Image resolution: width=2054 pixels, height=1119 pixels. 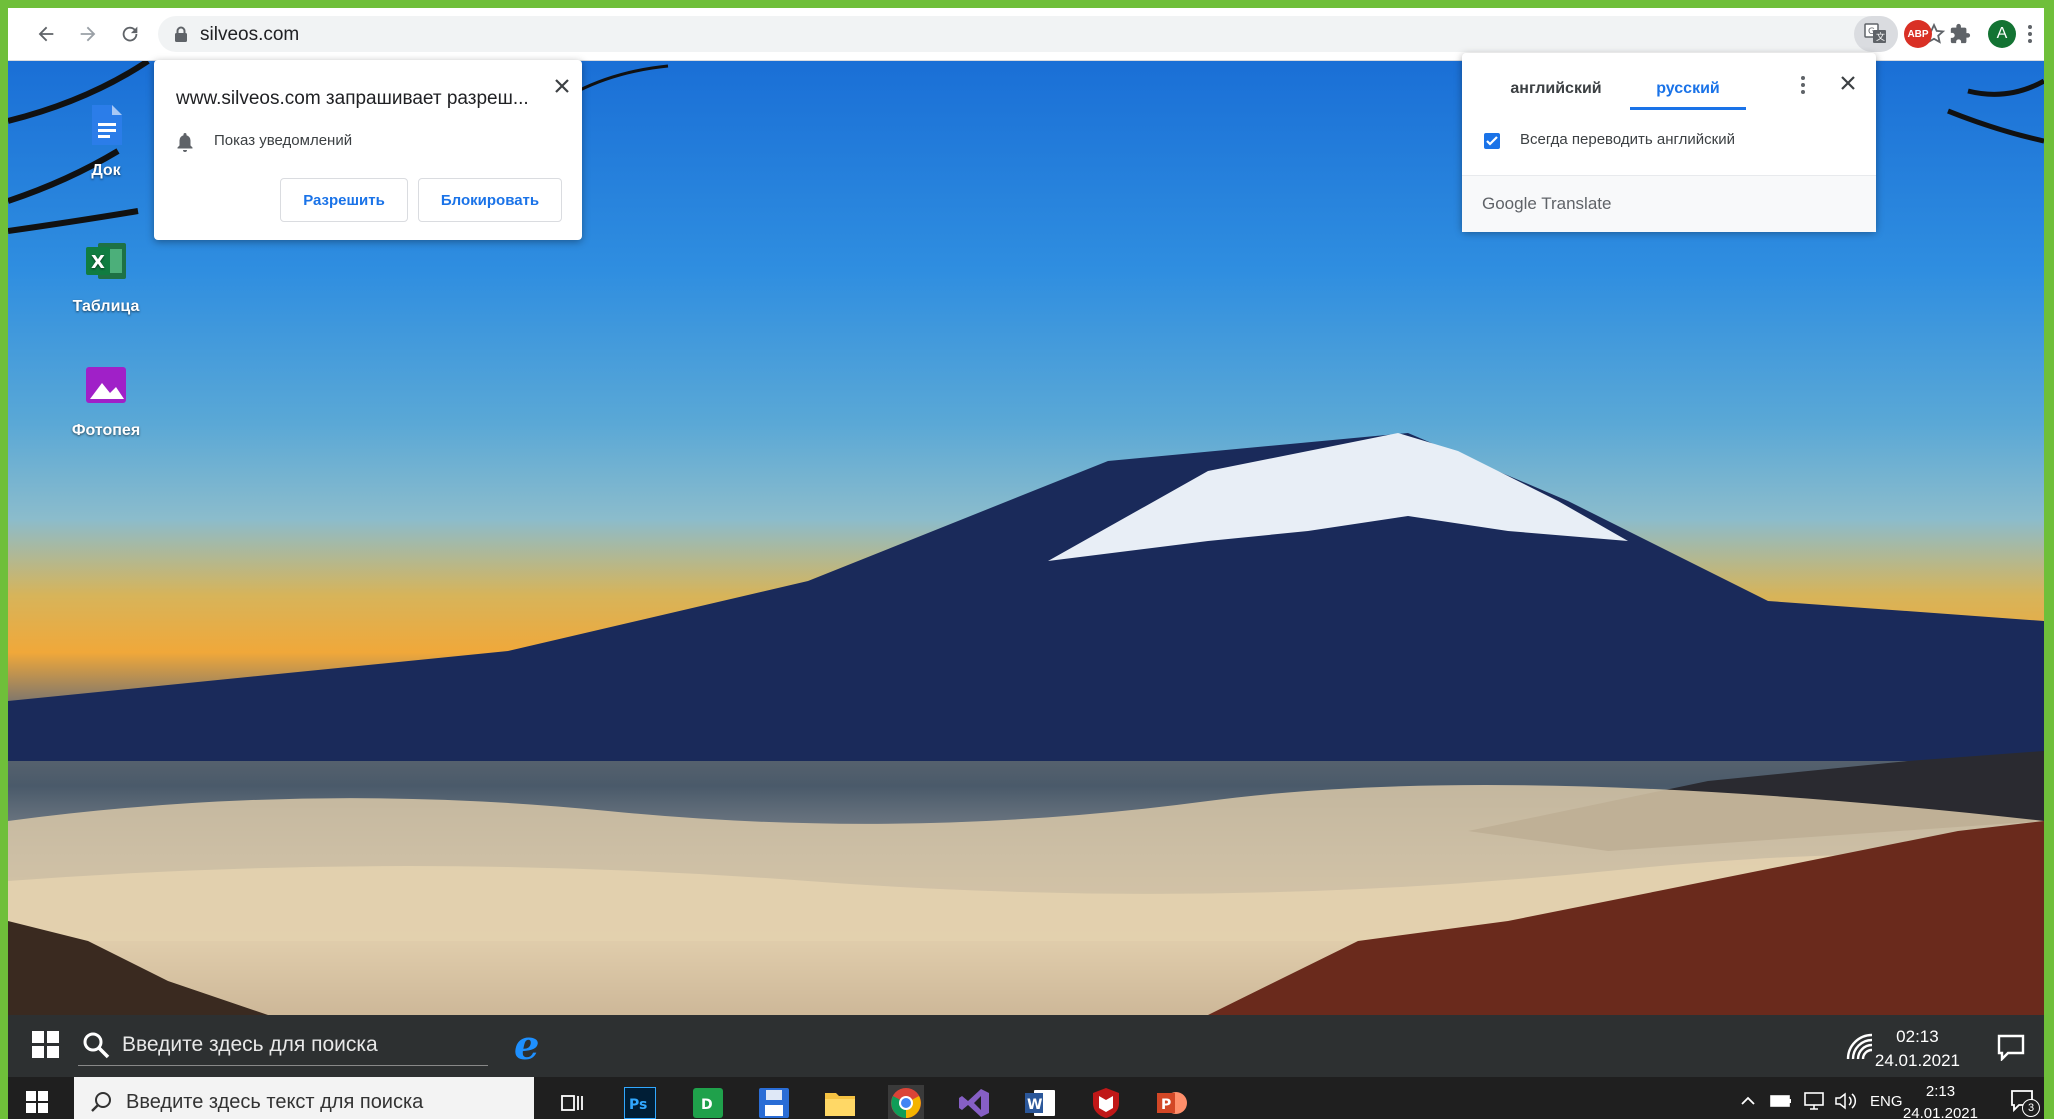 I want to click on taskbar-app-floppy, so click(x=774, y=1102).